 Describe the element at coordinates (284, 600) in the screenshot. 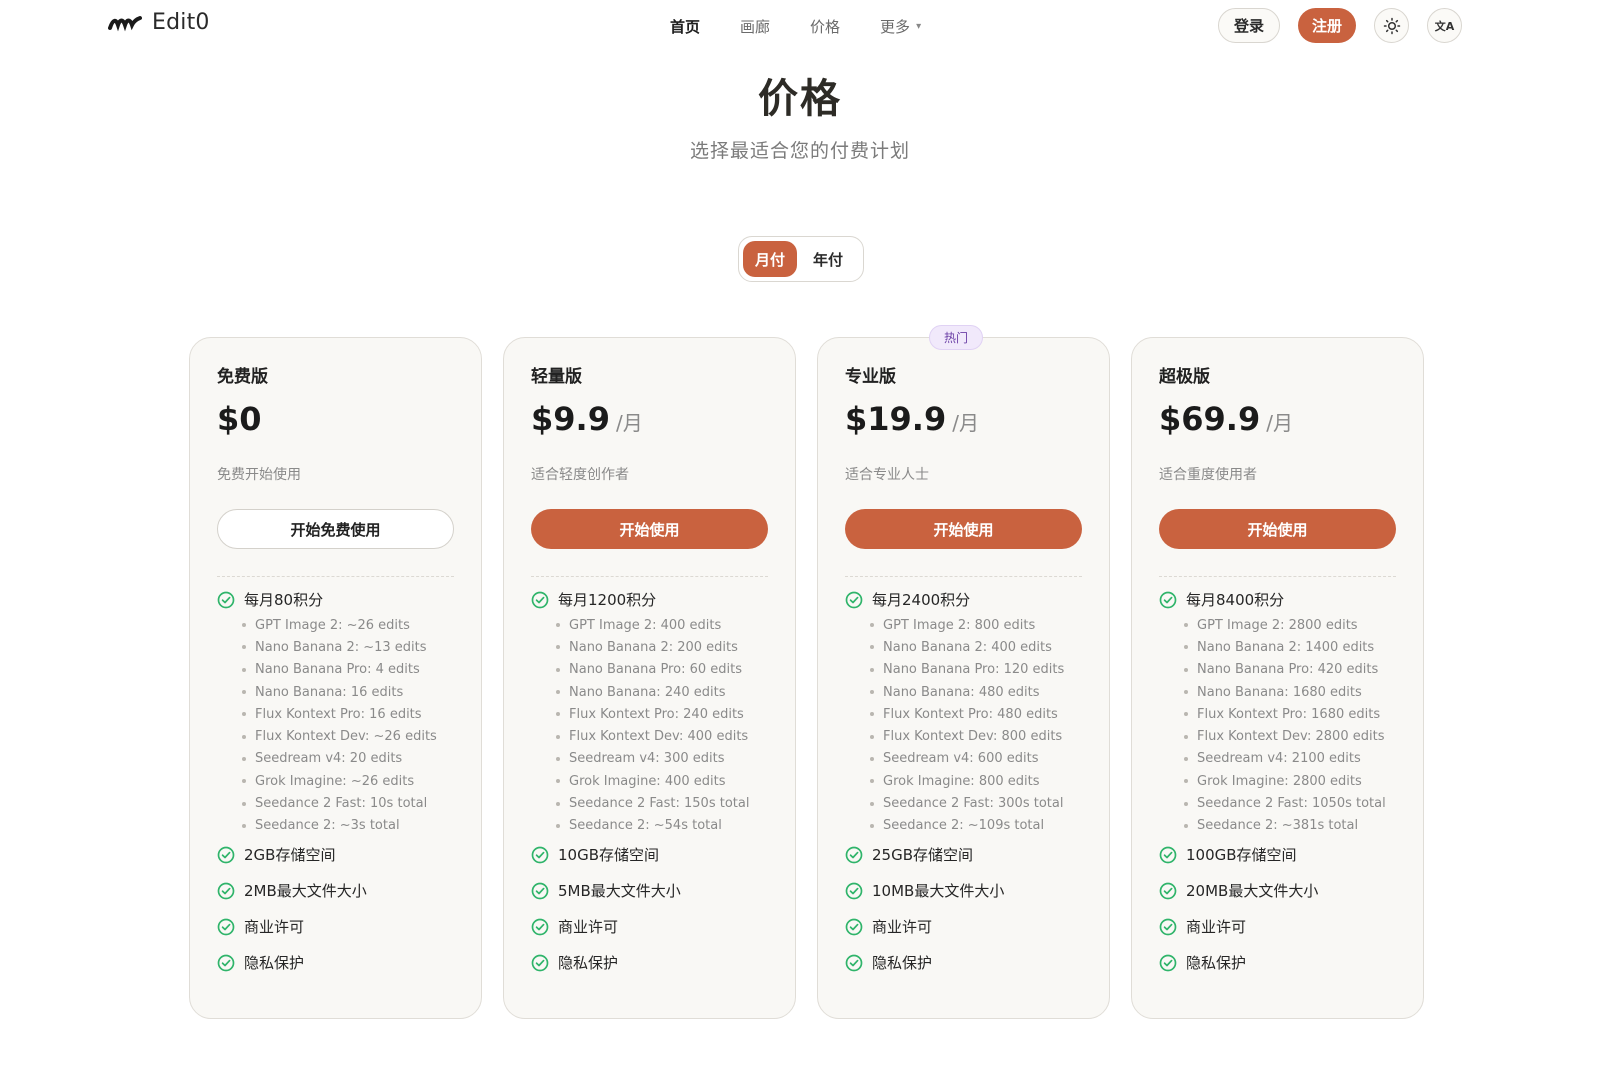

I see `feature-label: 每月80积分` at that location.